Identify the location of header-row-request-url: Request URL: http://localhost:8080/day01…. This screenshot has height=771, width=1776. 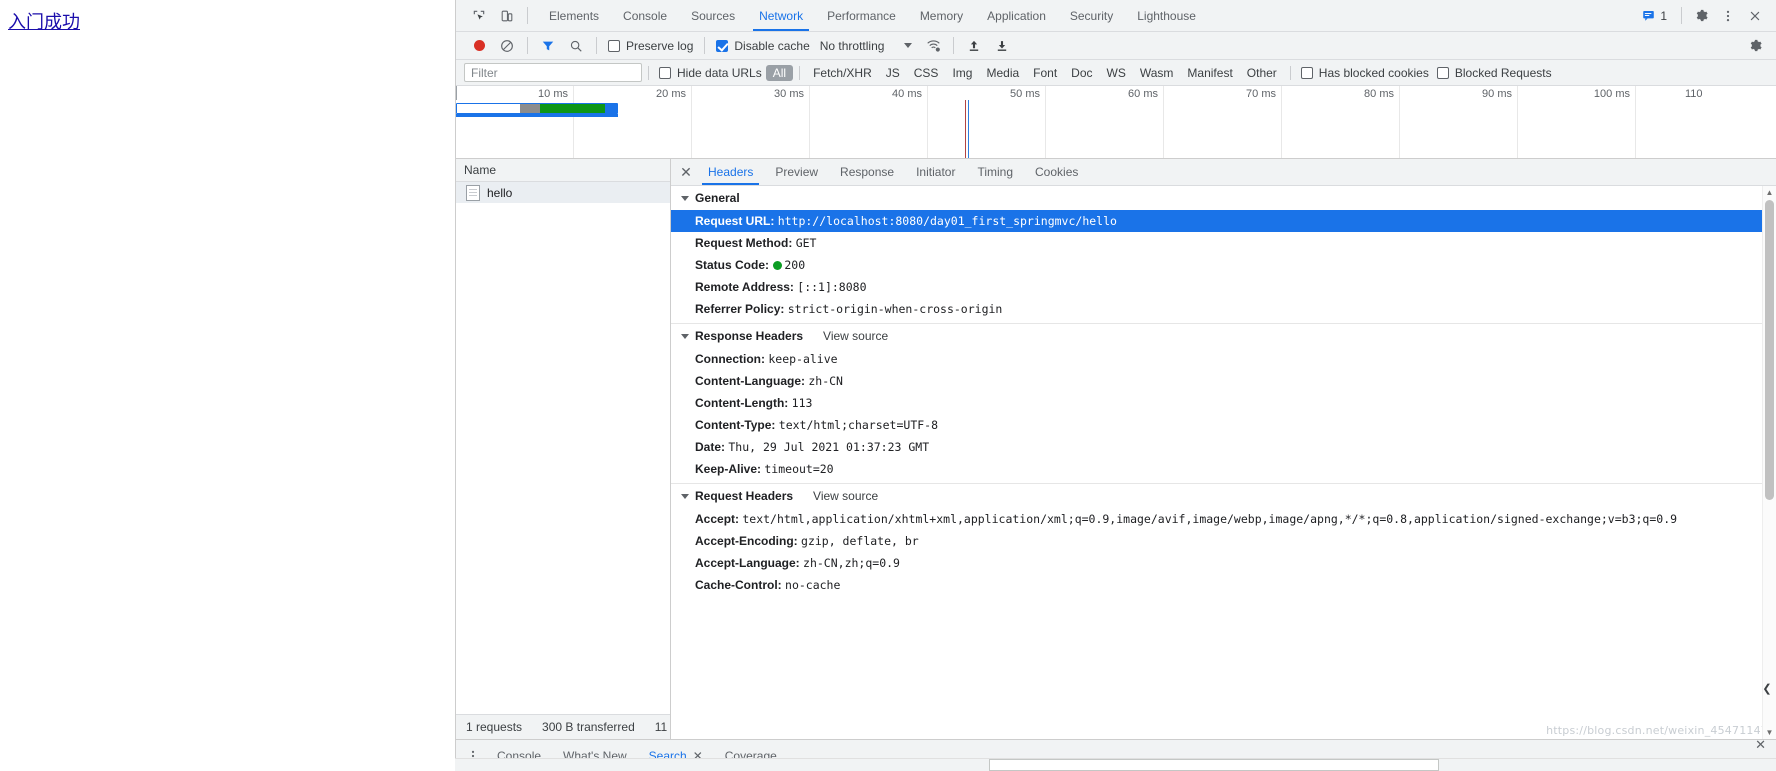
(1223, 221).